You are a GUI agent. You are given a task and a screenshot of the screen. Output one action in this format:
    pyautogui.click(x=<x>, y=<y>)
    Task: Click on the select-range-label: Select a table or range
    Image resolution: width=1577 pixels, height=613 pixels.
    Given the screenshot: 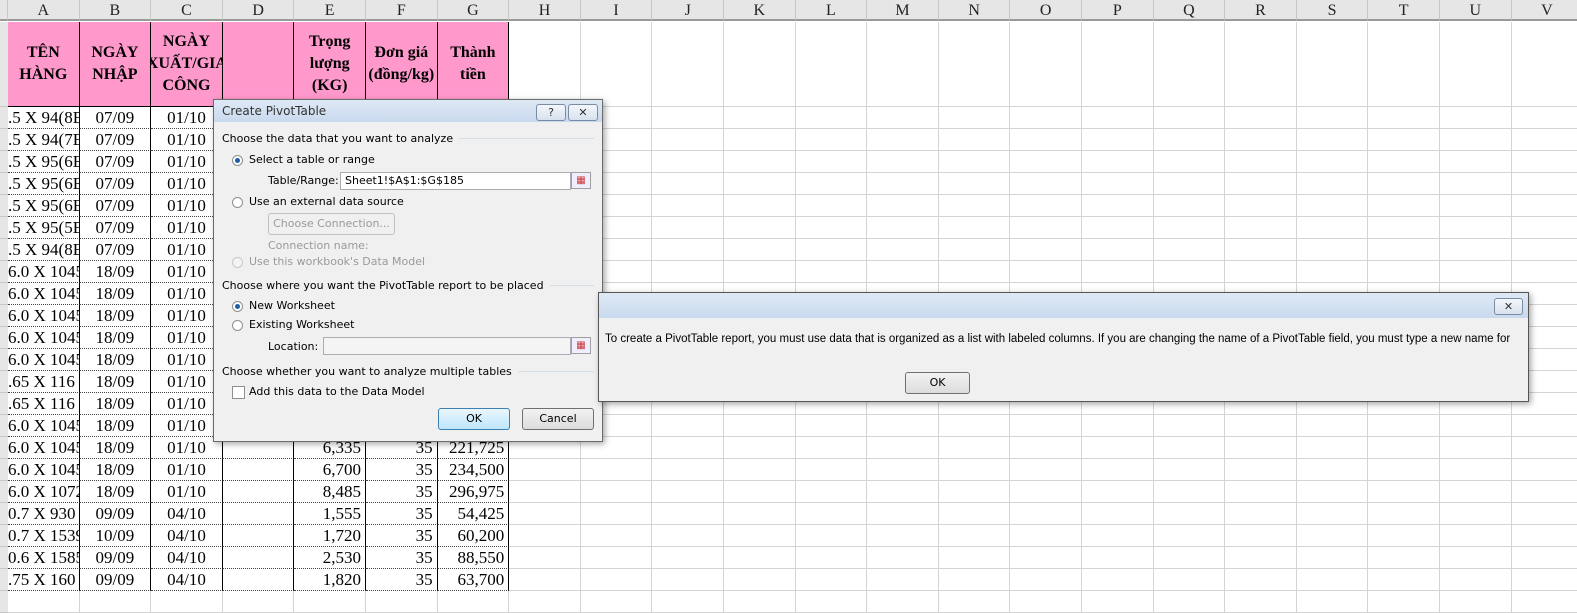 What is the action you would take?
    pyautogui.click(x=312, y=159)
    